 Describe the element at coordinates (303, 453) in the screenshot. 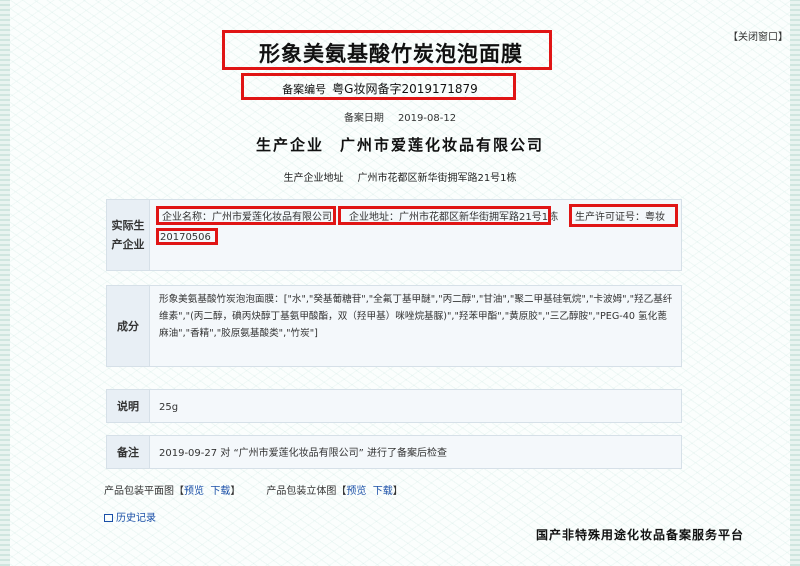

I see `notes-text: 2019-09-27 对 “广州市爱莲化妆品有限公司” 进行了备案后检查` at that location.